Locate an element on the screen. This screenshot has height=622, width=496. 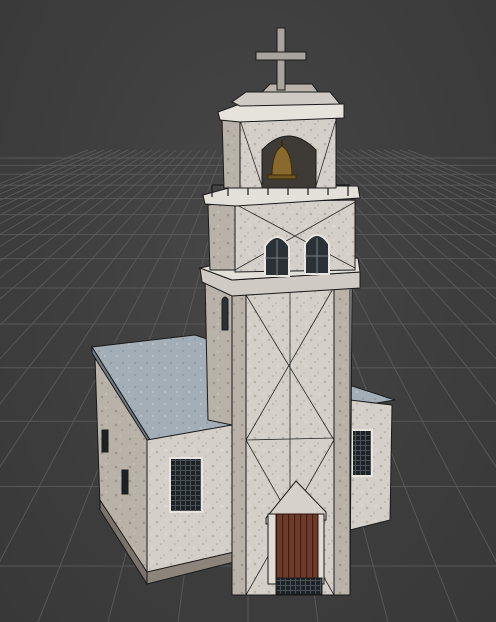
entrance-door is located at coordinates (297, 547).